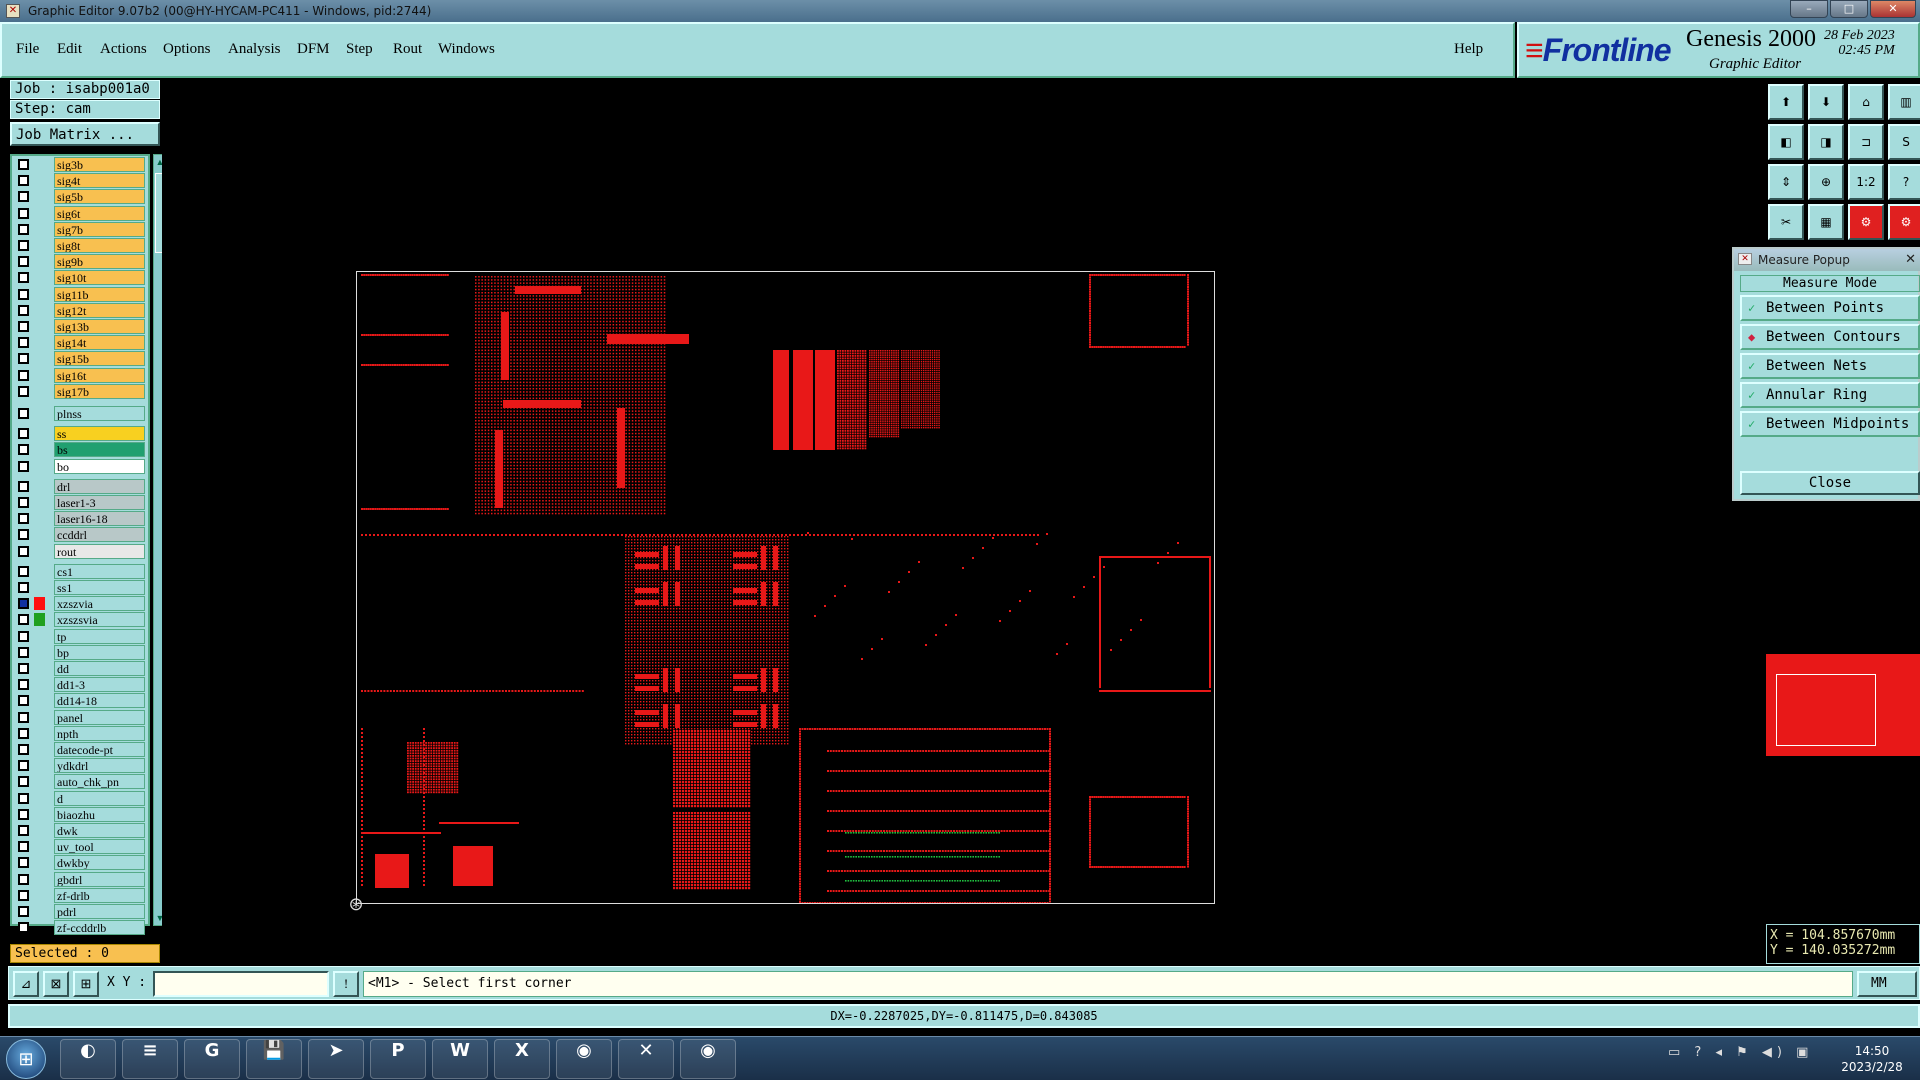 This screenshot has height=1080, width=1920. What do you see at coordinates (79, 375) in the screenshot?
I see `layer-row-sig16t: sig16t` at bounding box center [79, 375].